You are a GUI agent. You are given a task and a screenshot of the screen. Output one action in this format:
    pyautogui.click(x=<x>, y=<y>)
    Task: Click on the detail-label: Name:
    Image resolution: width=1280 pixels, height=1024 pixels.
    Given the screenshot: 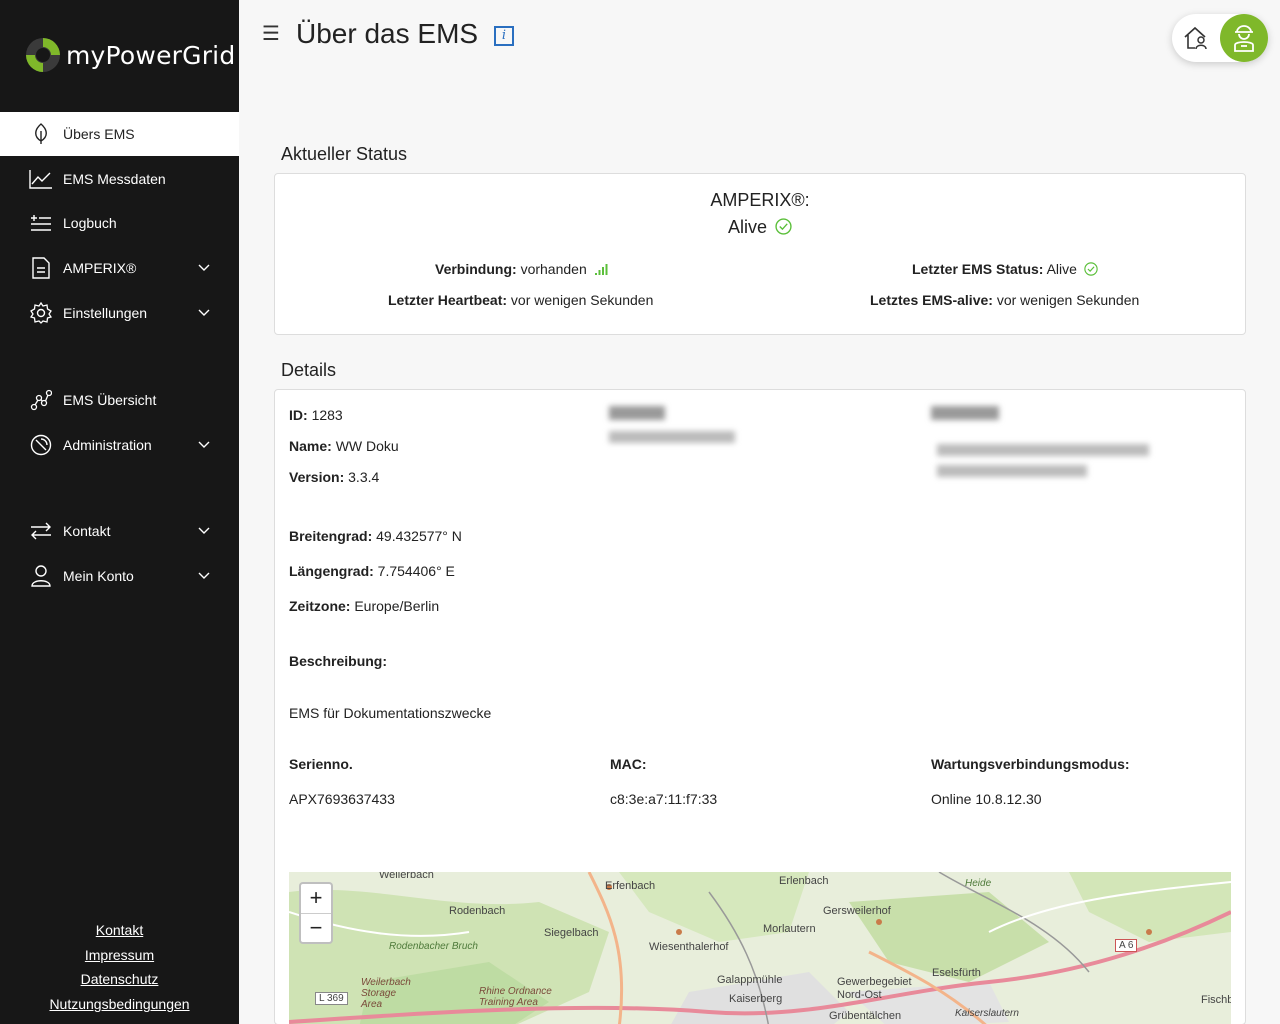 What is the action you would take?
    pyautogui.click(x=310, y=446)
    